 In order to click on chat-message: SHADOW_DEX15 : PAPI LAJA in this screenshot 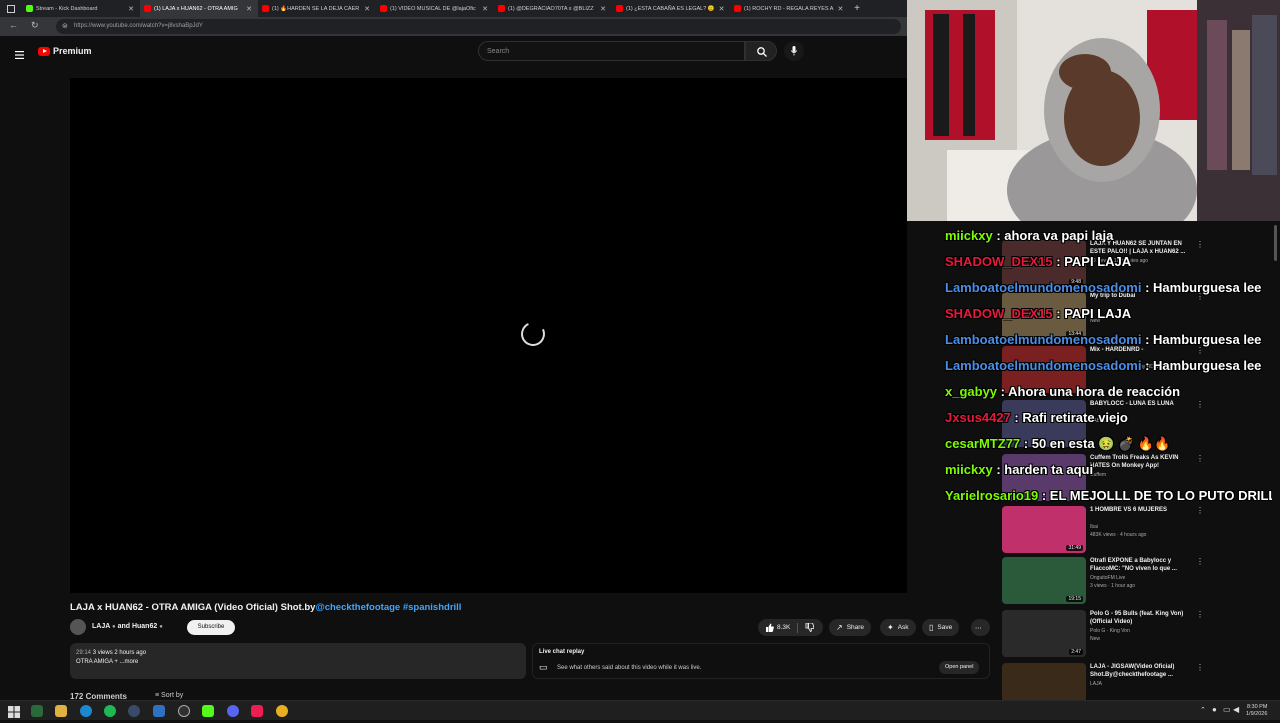, I will do `click(1038, 313)`.